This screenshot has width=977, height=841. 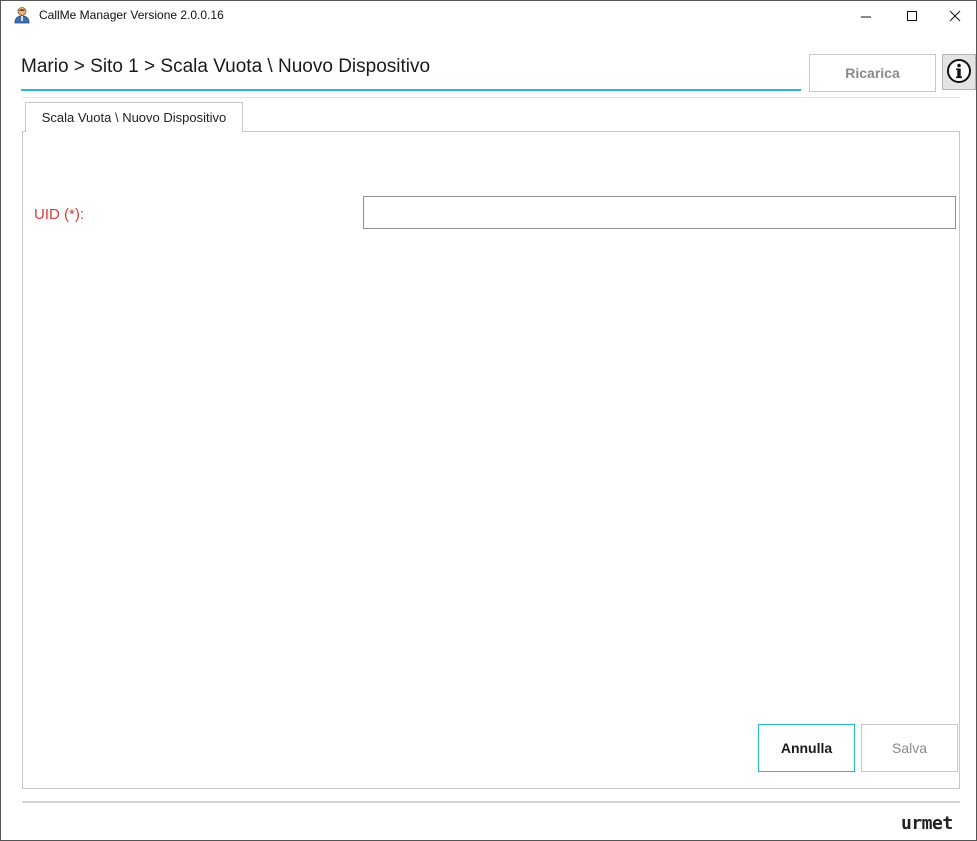 What do you see at coordinates (491, 97) in the screenshot?
I see `panel-top-divider` at bounding box center [491, 97].